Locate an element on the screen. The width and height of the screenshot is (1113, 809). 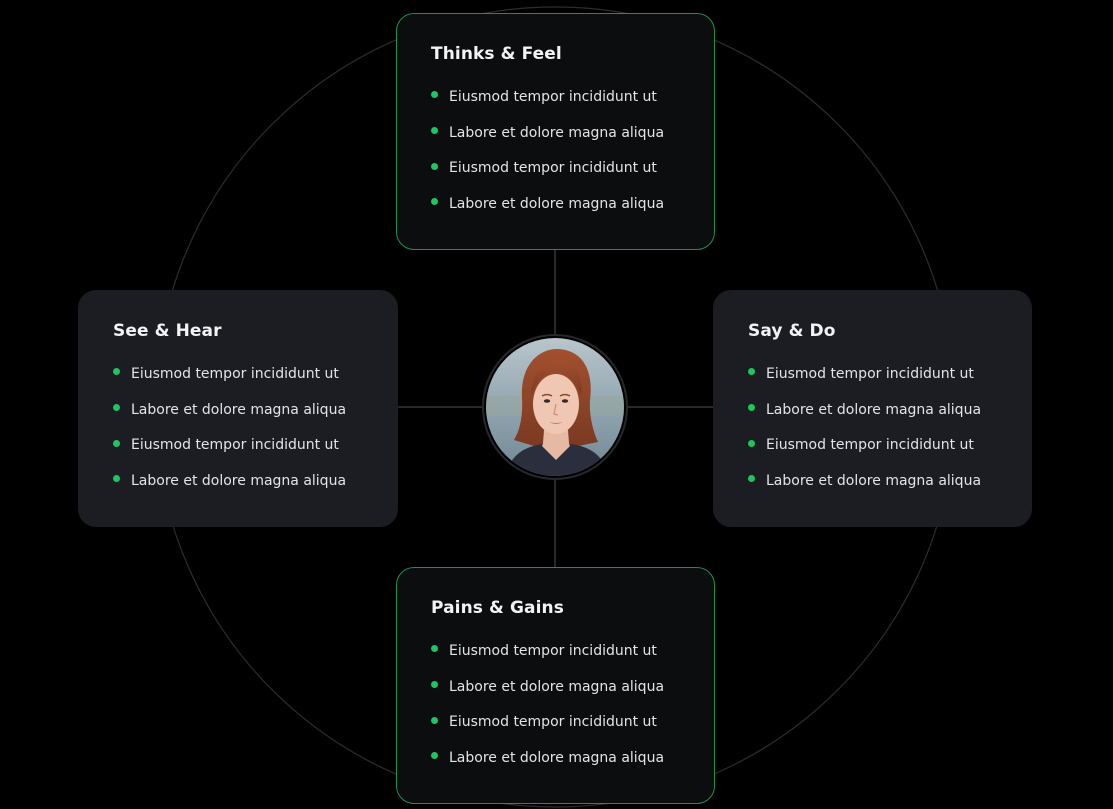
avatar is located at coordinates (555, 407).